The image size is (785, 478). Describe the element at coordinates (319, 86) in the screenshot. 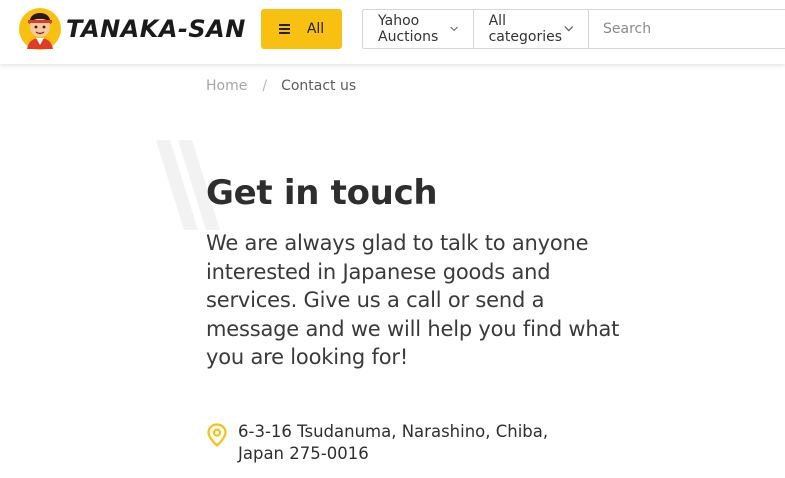

I see `breadcrumb-current: Contact us` at that location.